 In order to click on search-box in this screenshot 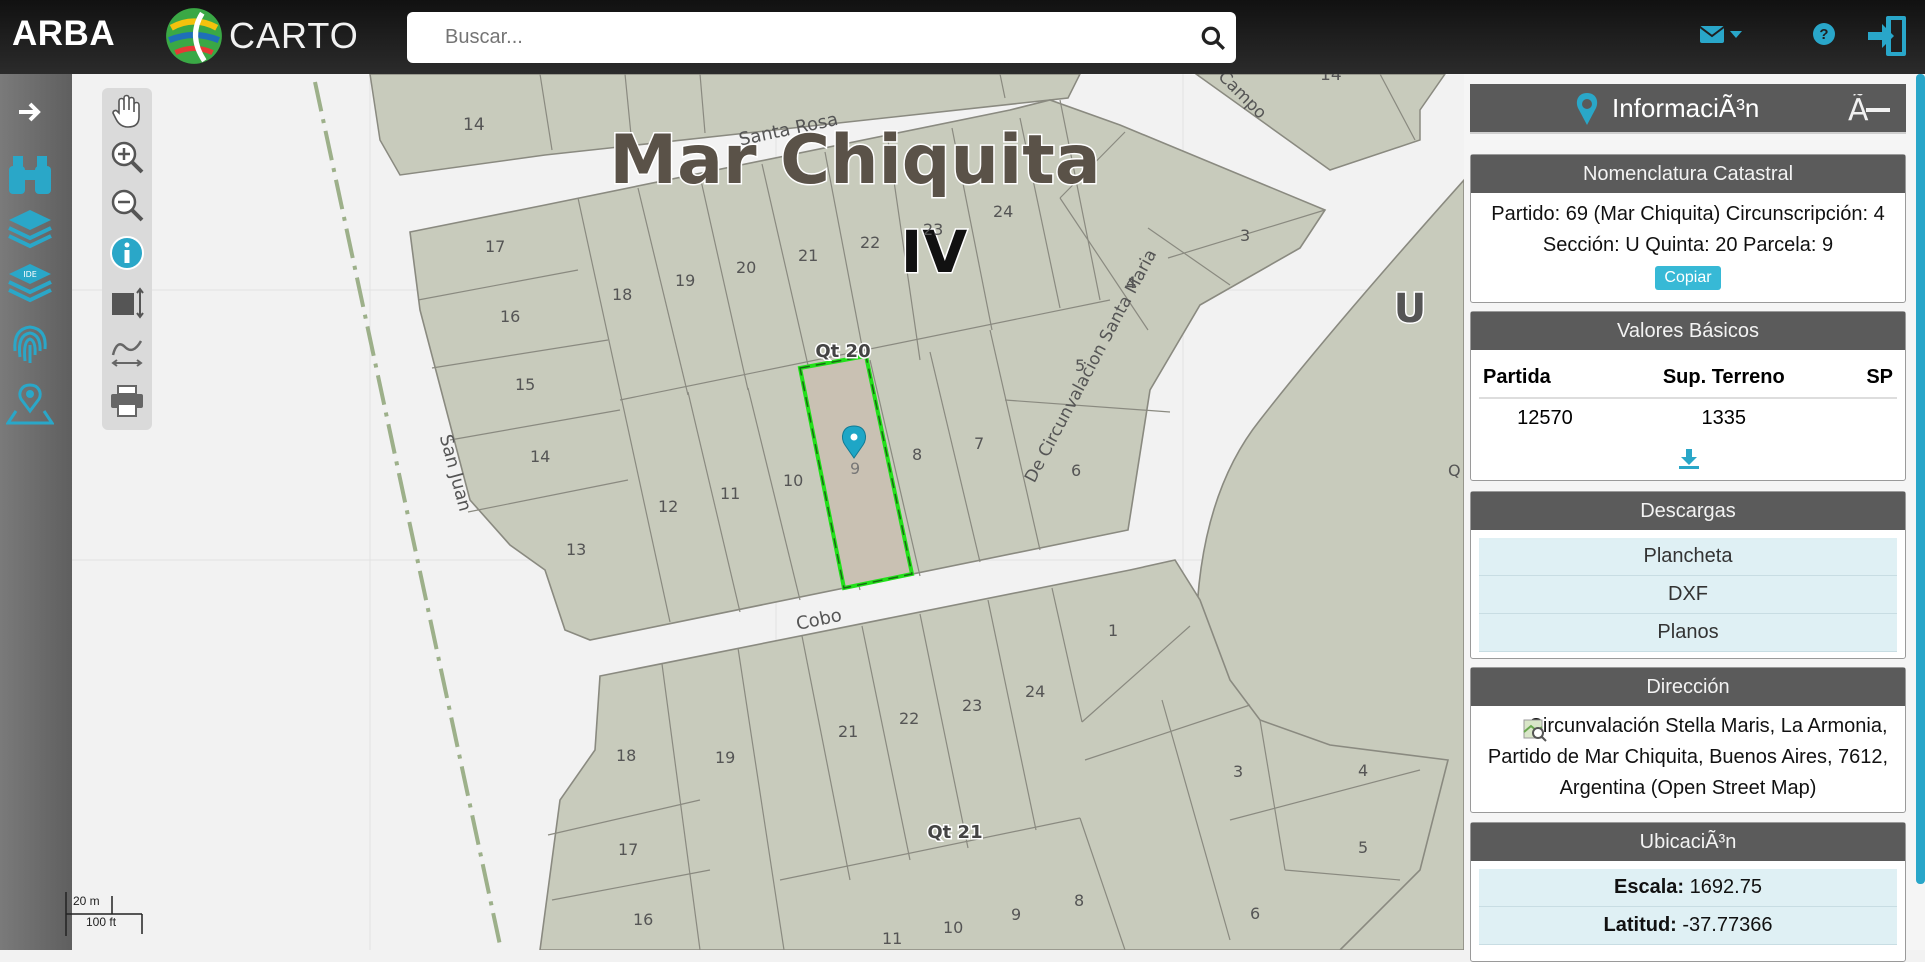, I will do `click(821, 37)`.